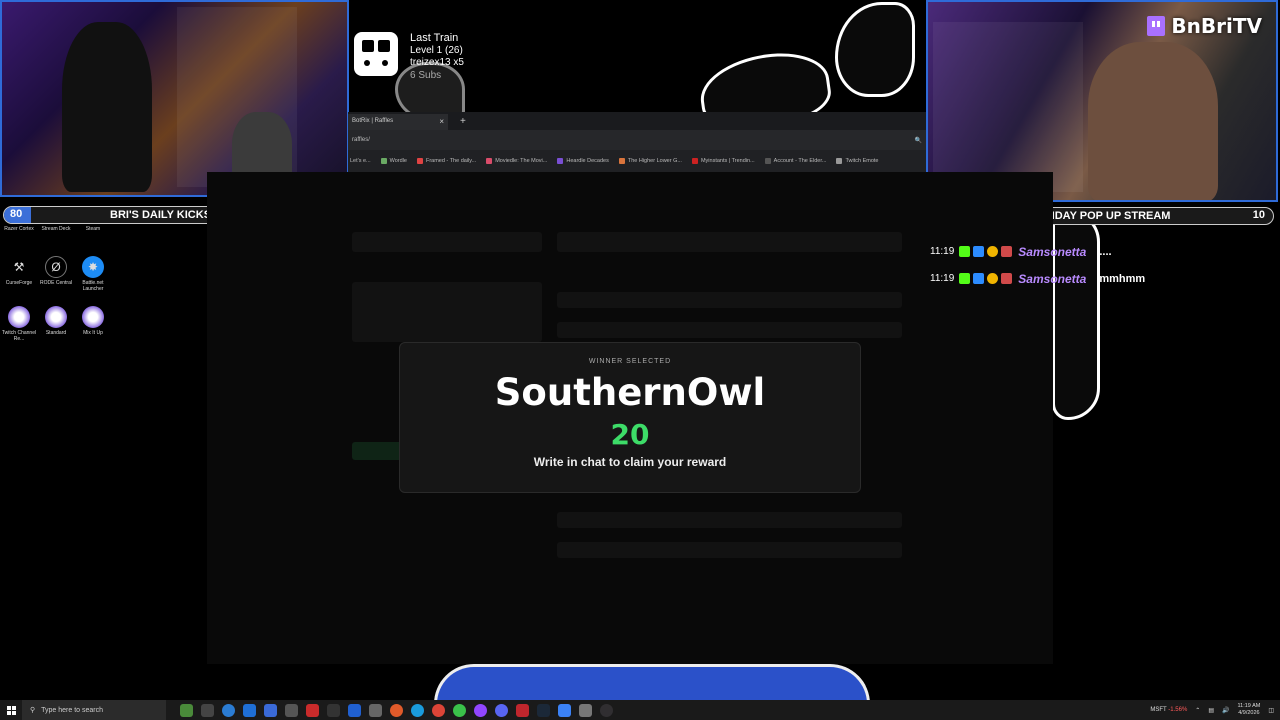 This screenshot has width=1280, height=720. What do you see at coordinates (637, 121) in the screenshot?
I see `tab-bar: BotRix | Raffles × +` at bounding box center [637, 121].